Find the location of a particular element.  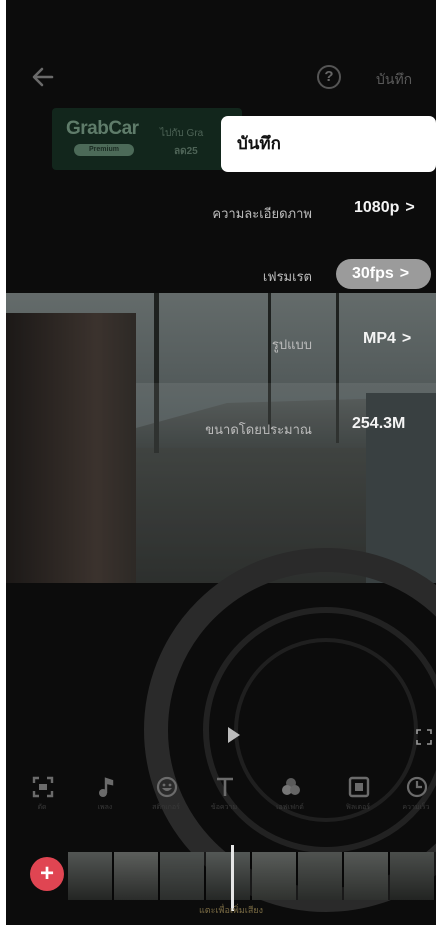

filter-icon is located at coordinates (359, 787).